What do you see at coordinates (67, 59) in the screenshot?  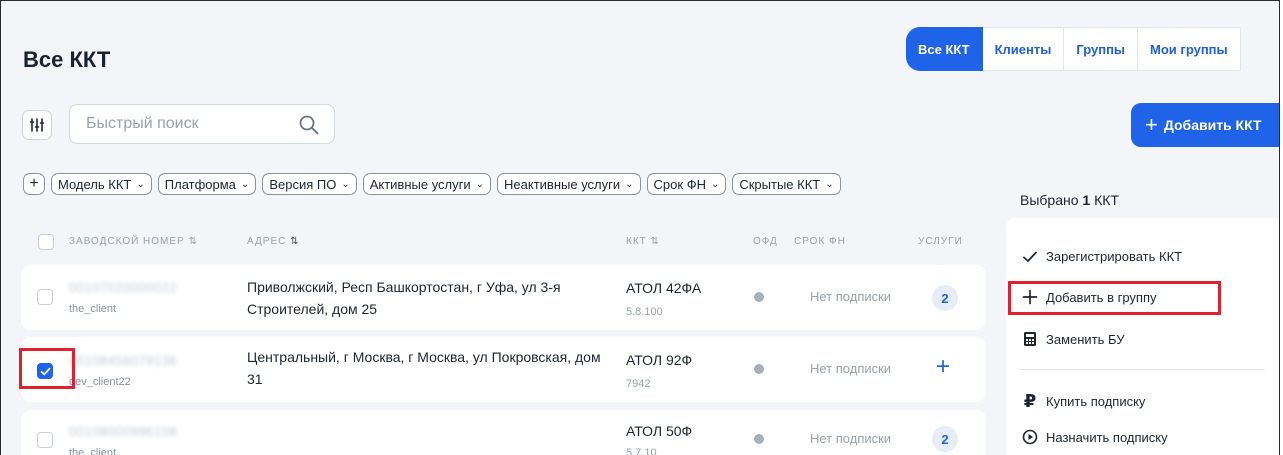 I see `page-title: Все ККТ` at bounding box center [67, 59].